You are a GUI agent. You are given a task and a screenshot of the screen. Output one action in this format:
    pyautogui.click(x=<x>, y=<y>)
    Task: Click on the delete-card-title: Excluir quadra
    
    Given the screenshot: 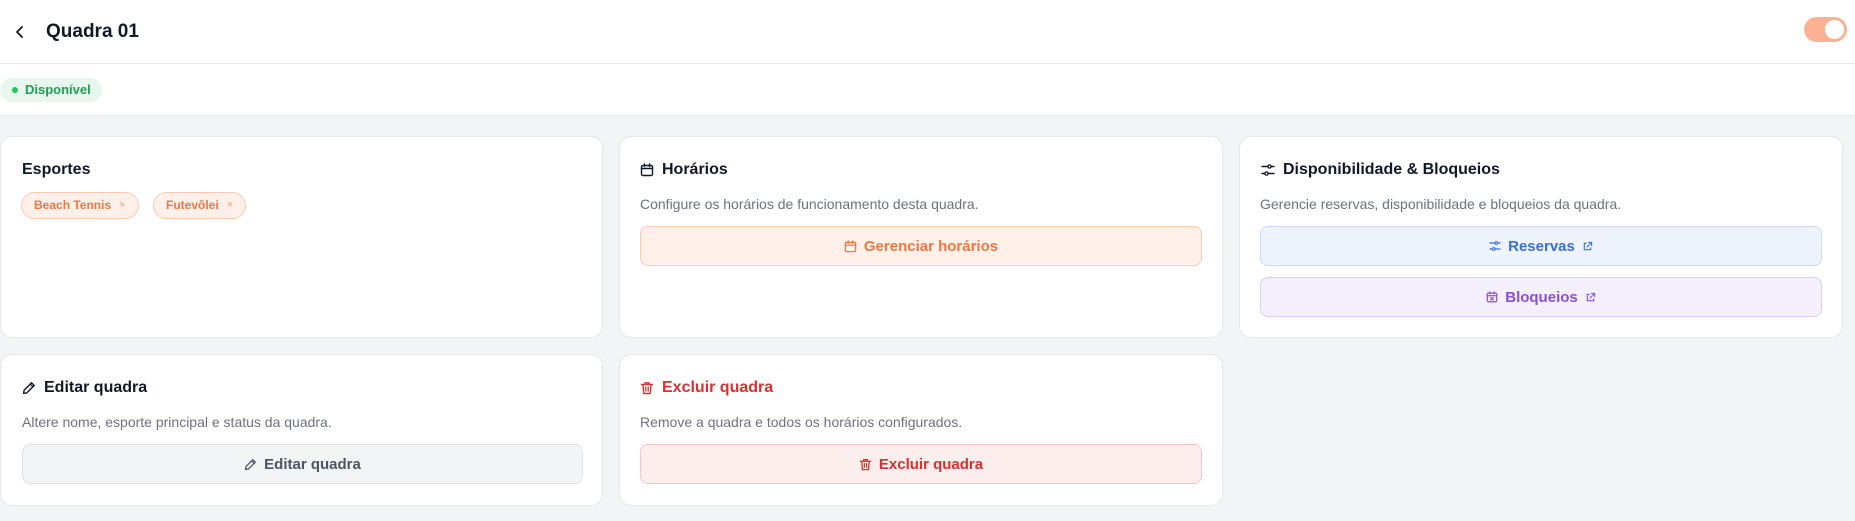 What is the action you would take?
    pyautogui.click(x=706, y=388)
    